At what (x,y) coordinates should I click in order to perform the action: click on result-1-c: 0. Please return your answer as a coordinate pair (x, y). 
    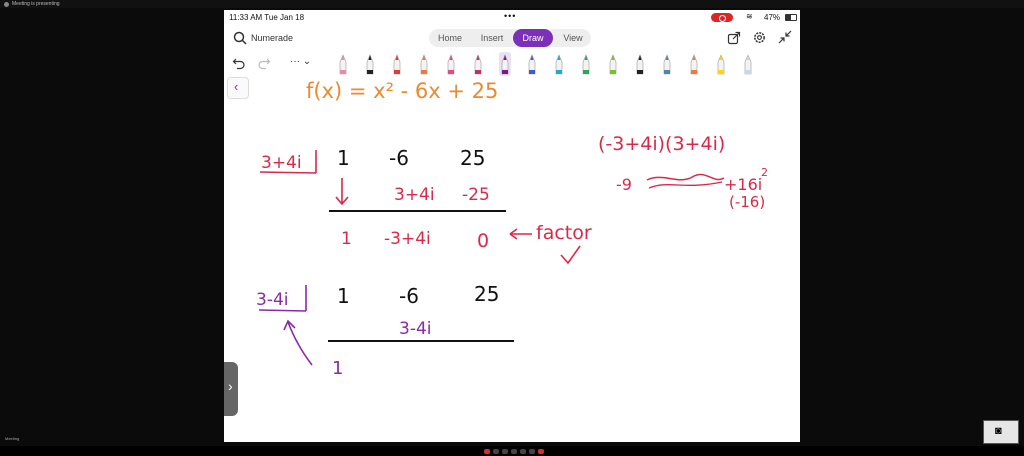
    Looking at the image, I should click on (483, 241).